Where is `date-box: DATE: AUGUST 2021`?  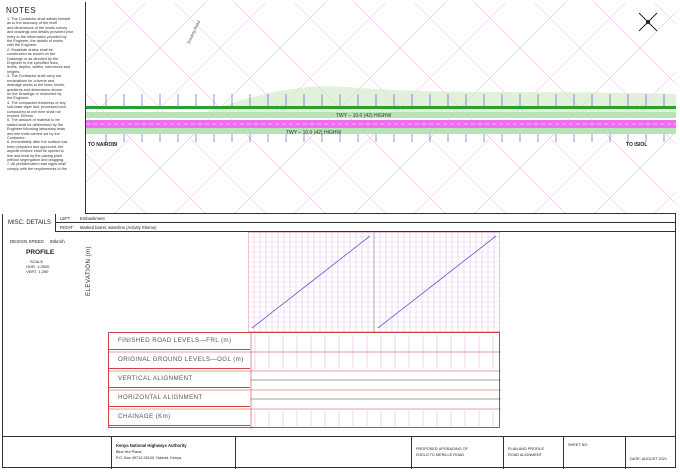
date-box: DATE: AUGUST 2021 is located at coordinates (651, 453).